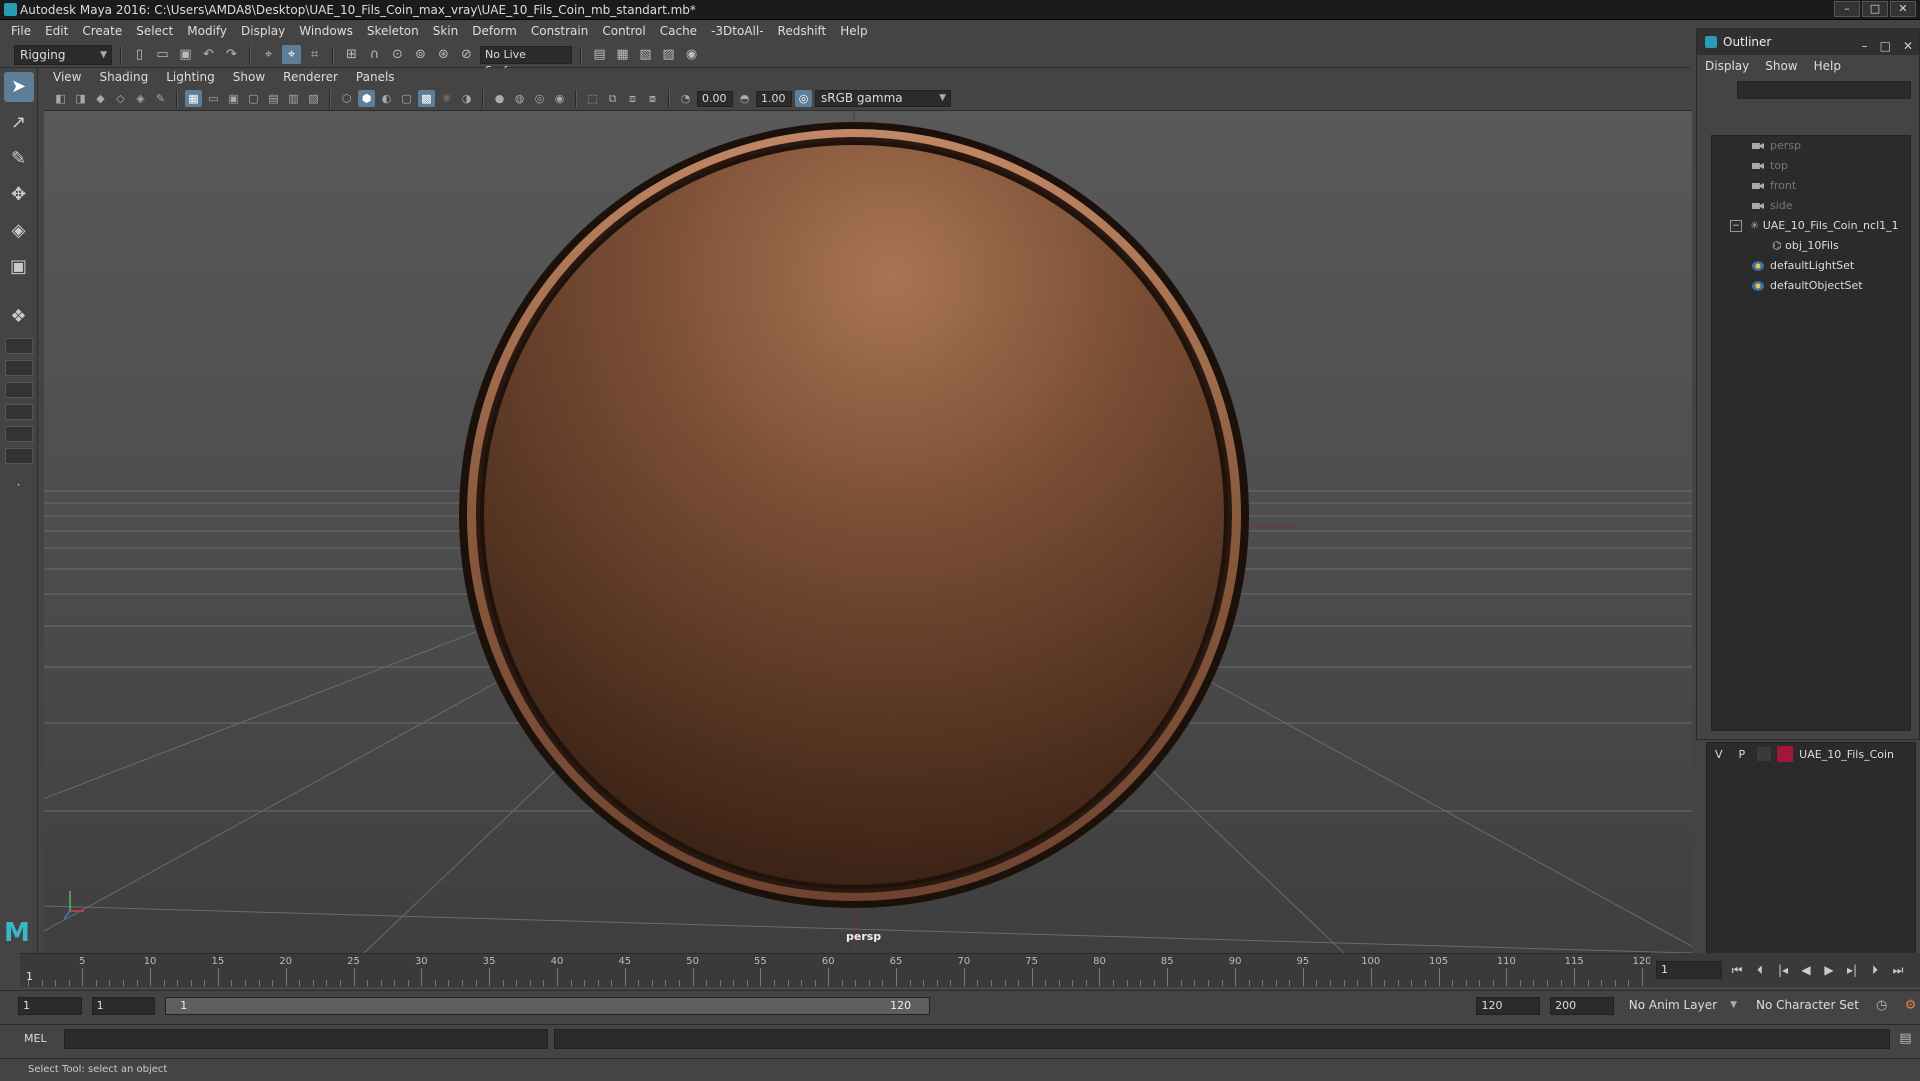  Describe the element at coordinates (1811, 206) in the screenshot. I see `outliner-item: side` at that location.